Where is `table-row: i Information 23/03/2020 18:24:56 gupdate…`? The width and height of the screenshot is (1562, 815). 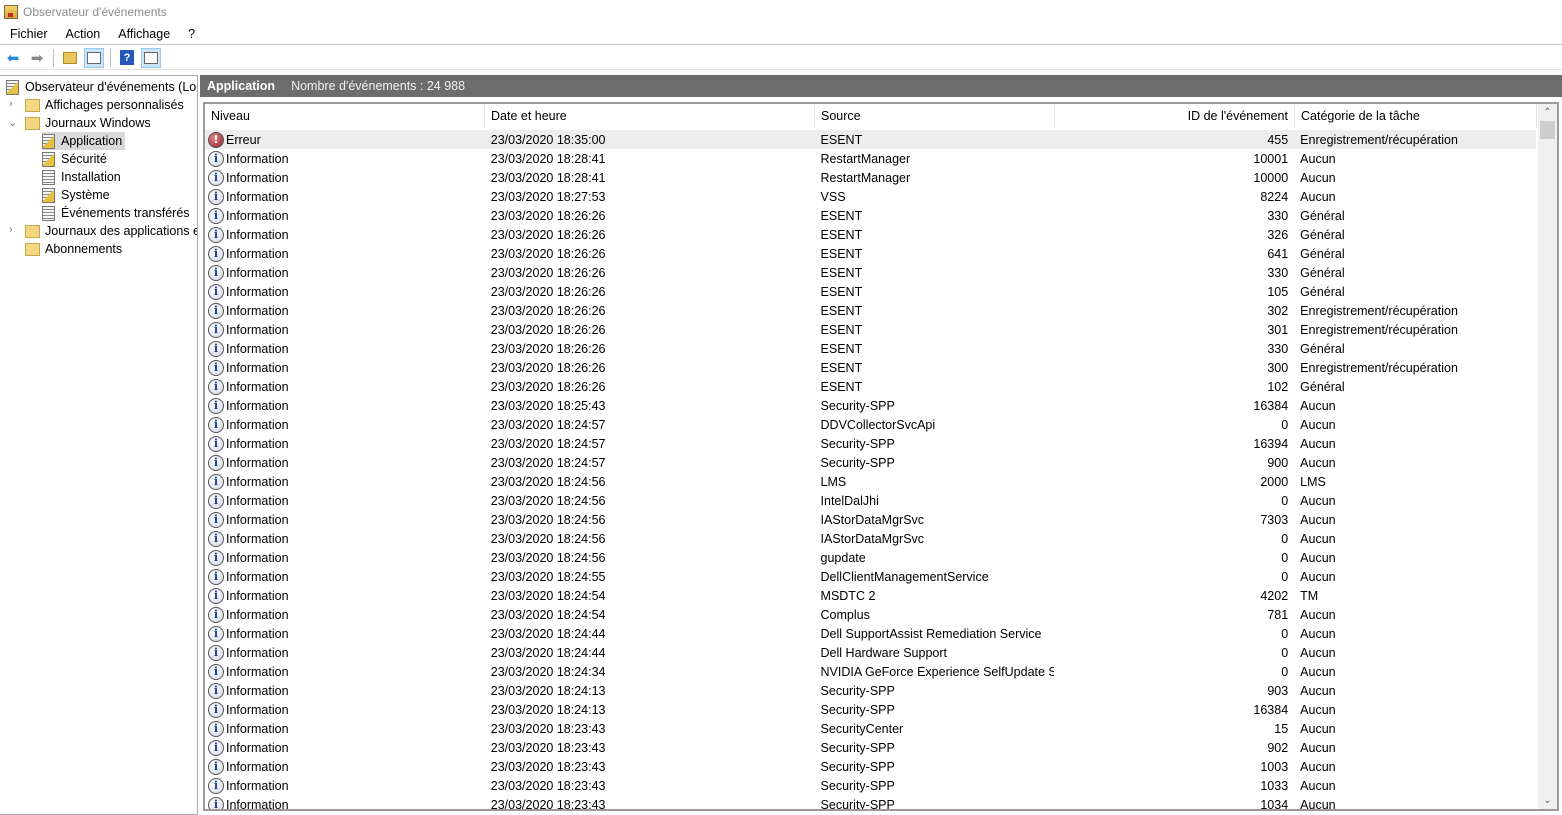 table-row: i Information 23/03/2020 18:24:56 gupdate… is located at coordinates (870, 557).